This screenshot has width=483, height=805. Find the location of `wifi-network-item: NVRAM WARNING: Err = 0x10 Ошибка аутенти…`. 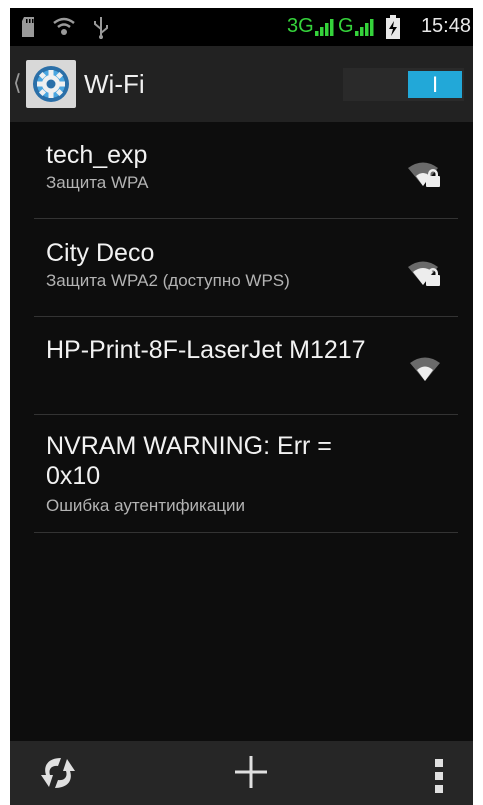

wifi-network-item: NVRAM WARNING: Err = 0x10 Ошибка аутенти… is located at coordinates (246, 474).